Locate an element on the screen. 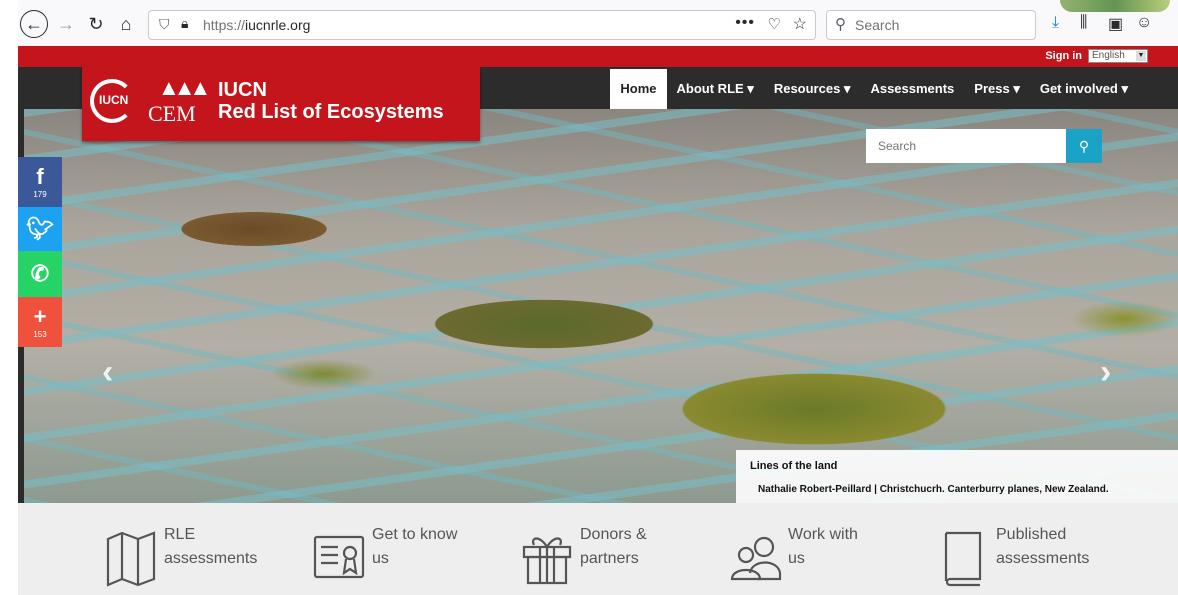 This screenshot has height=595, width=1178. feature-published-assessments: Published assessments is located at coordinates (1013, 556).